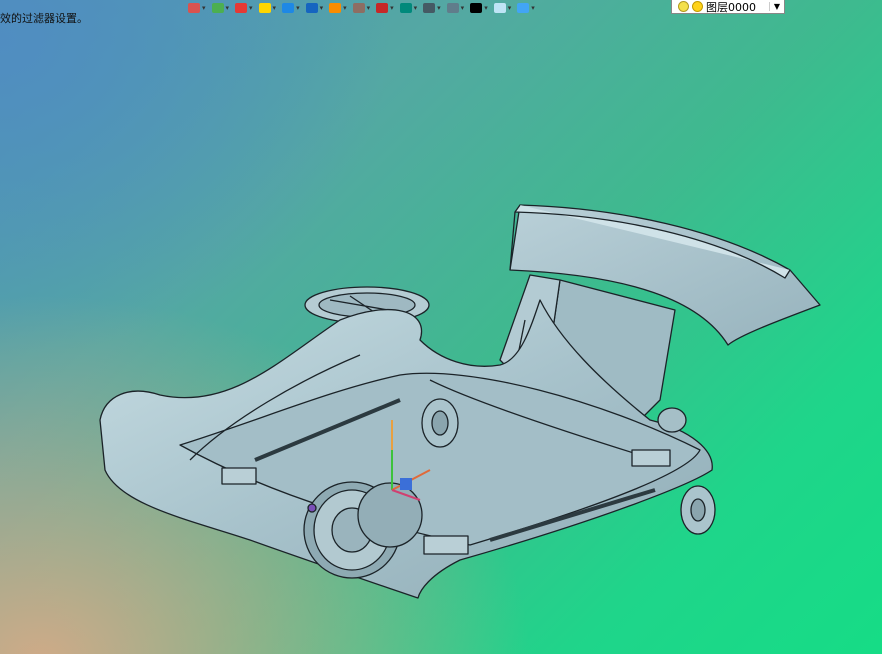 The height and width of the screenshot is (654, 882). I want to click on caster-wheel-right, so click(698, 510).